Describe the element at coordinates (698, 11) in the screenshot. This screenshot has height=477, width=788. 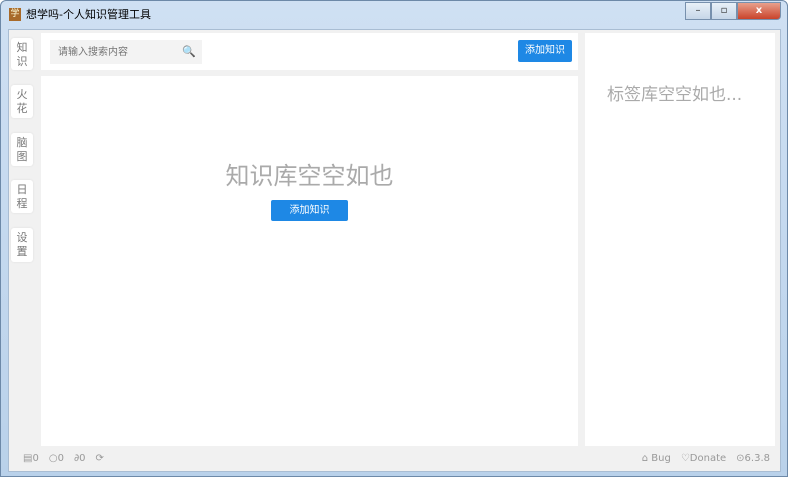
I see `minimize-button: –` at that location.